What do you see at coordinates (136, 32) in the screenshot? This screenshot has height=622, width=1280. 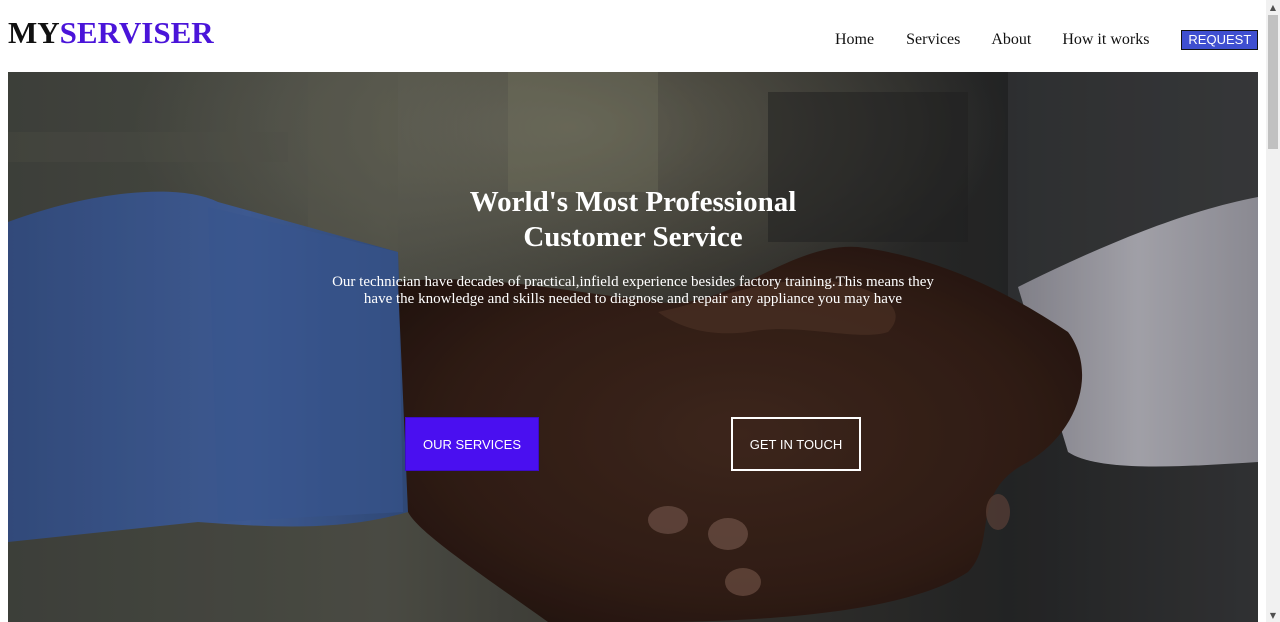 I see `logo-text-serviser: SERVISER` at bounding box center [136, 32].